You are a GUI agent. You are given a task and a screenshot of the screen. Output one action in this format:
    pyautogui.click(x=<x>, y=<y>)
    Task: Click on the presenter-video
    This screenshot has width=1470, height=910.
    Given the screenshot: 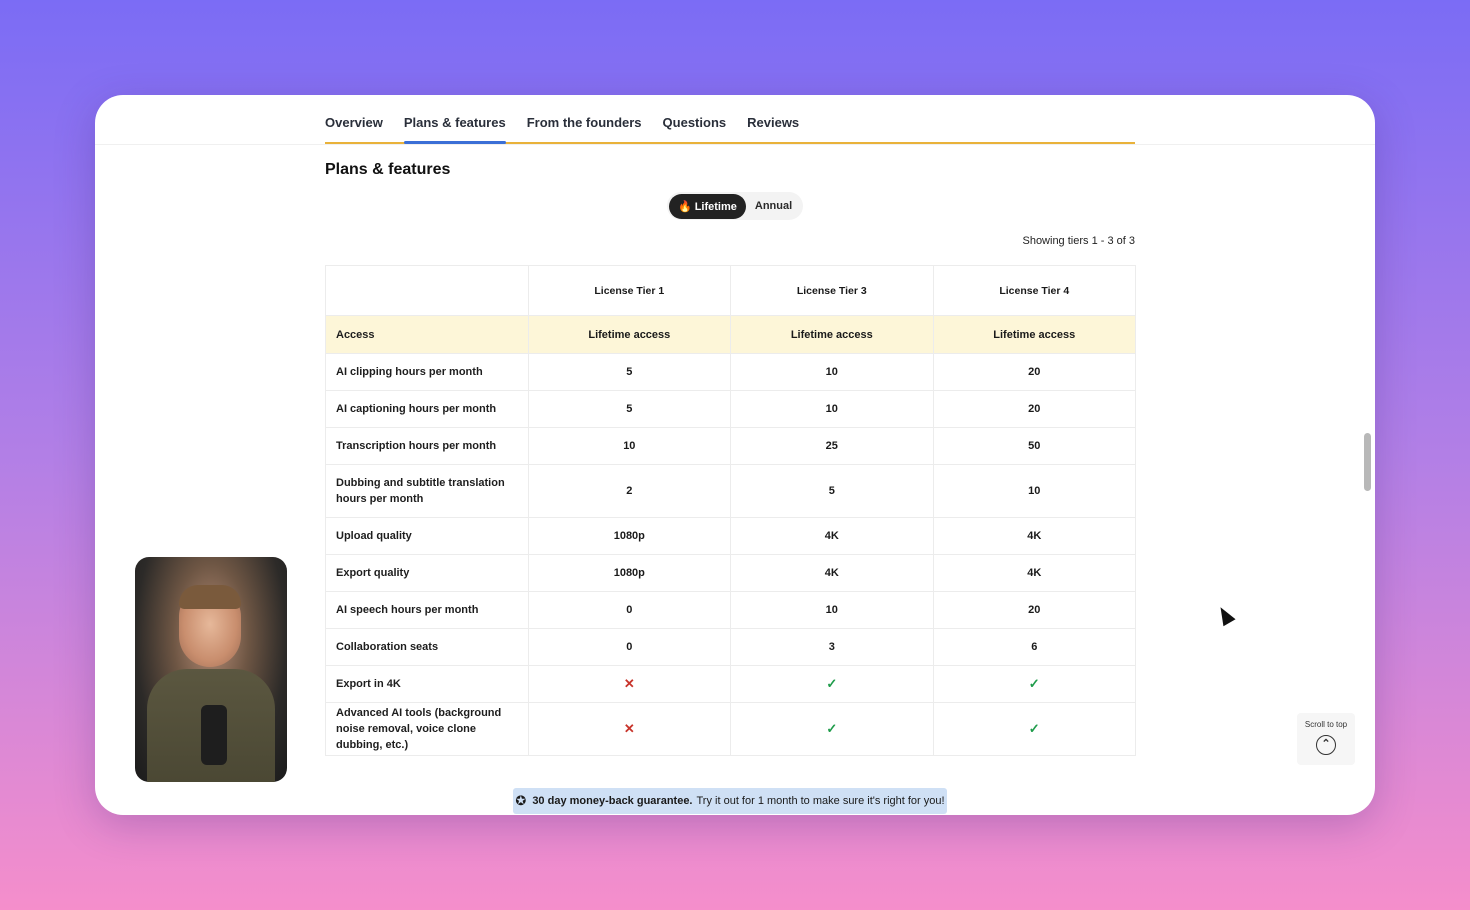 What is the action you would take?
    pyautogui.click(x=211, y=669)
    